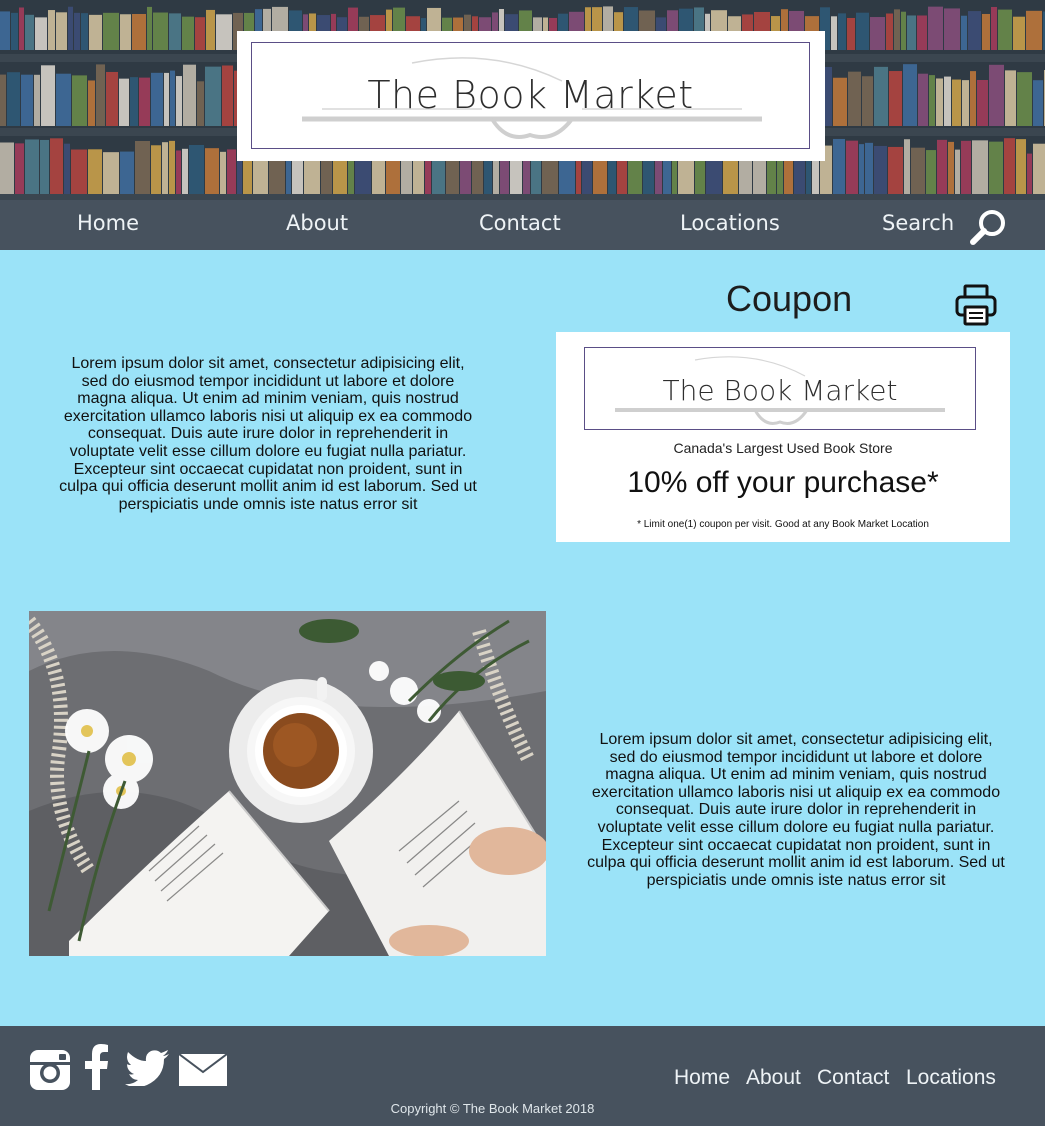  Describe the element at coordinates (50, 1070) in the screenshot. I see `instagram-icon` at that location.